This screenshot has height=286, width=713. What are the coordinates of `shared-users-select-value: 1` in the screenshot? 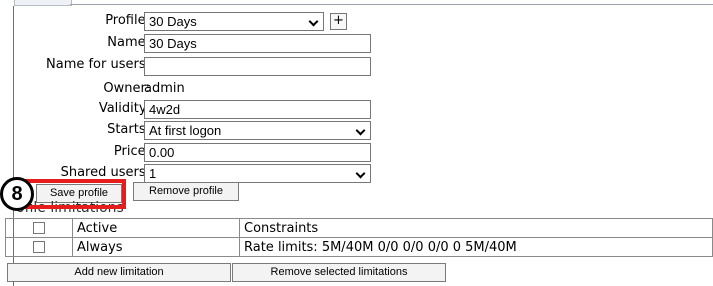 It's located at (153, 173).